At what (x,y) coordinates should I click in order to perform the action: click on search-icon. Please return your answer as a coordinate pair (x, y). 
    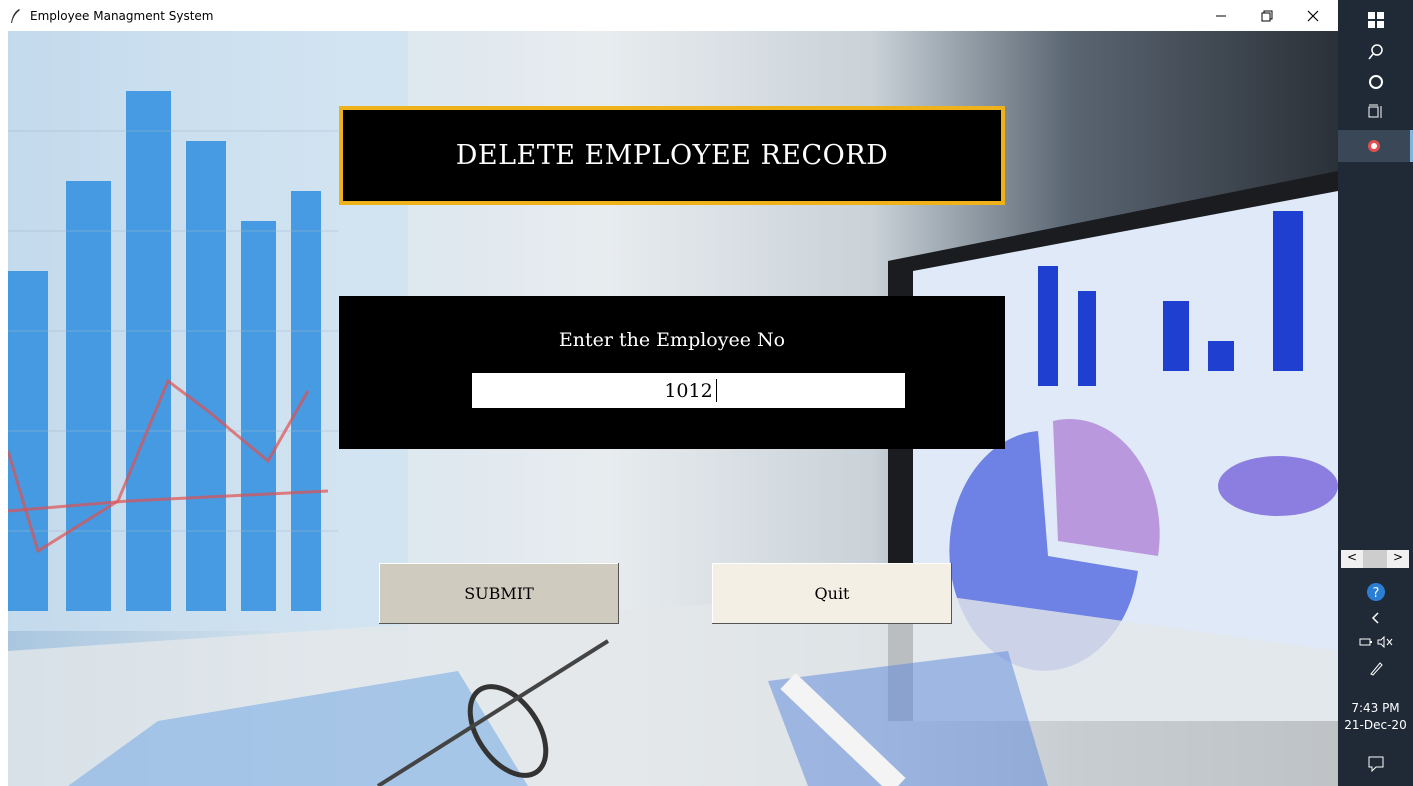
    Looking at the image, I should click on (1375, 52).